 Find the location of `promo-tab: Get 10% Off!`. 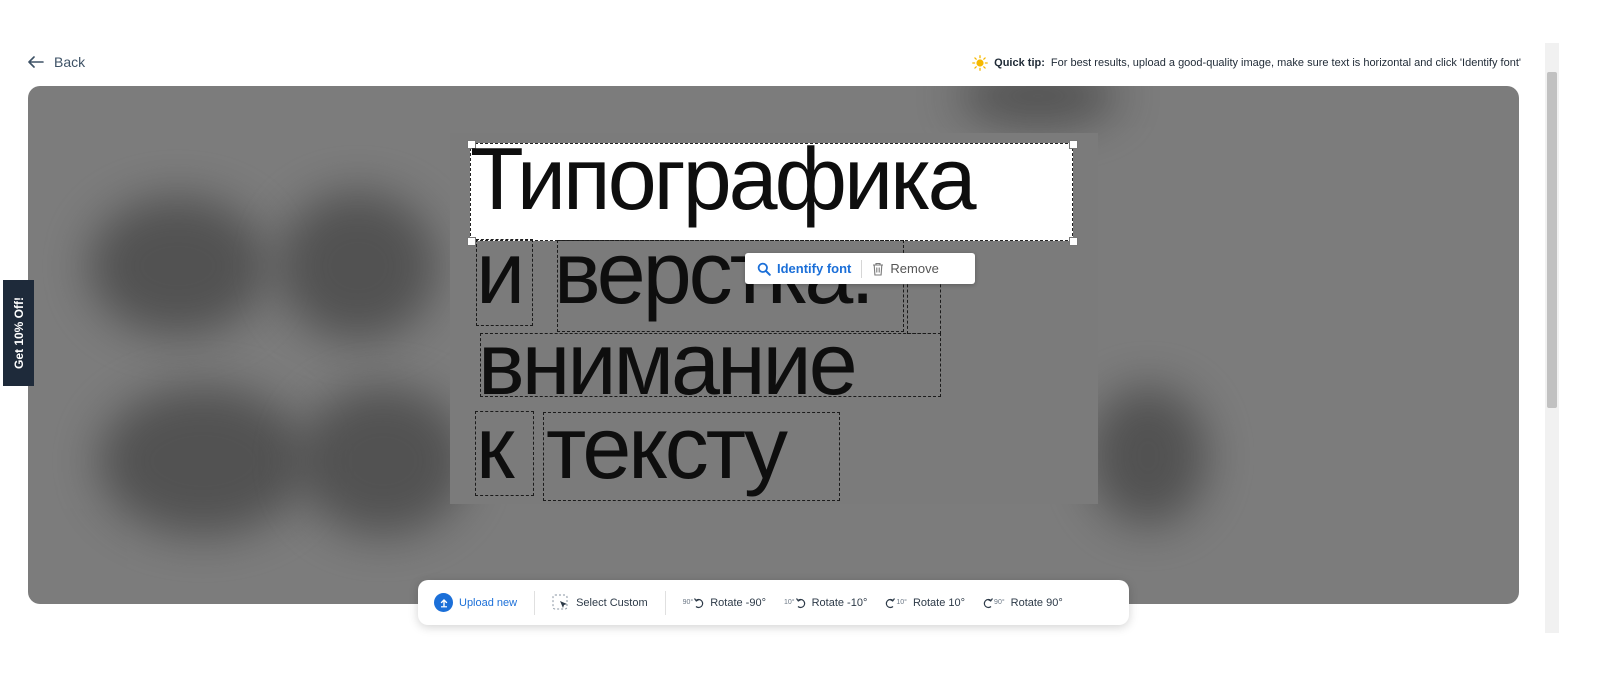

promo-tab: Get 10% Off! is located at coordinates (18, 333).